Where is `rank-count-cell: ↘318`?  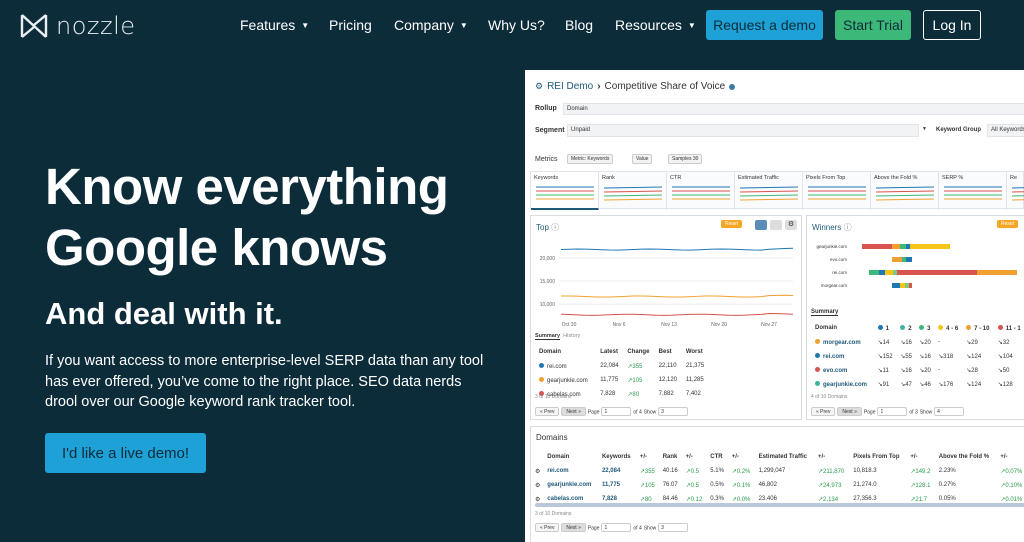 rank-count-cell: ↘318 is located at coordinates (946, 356).